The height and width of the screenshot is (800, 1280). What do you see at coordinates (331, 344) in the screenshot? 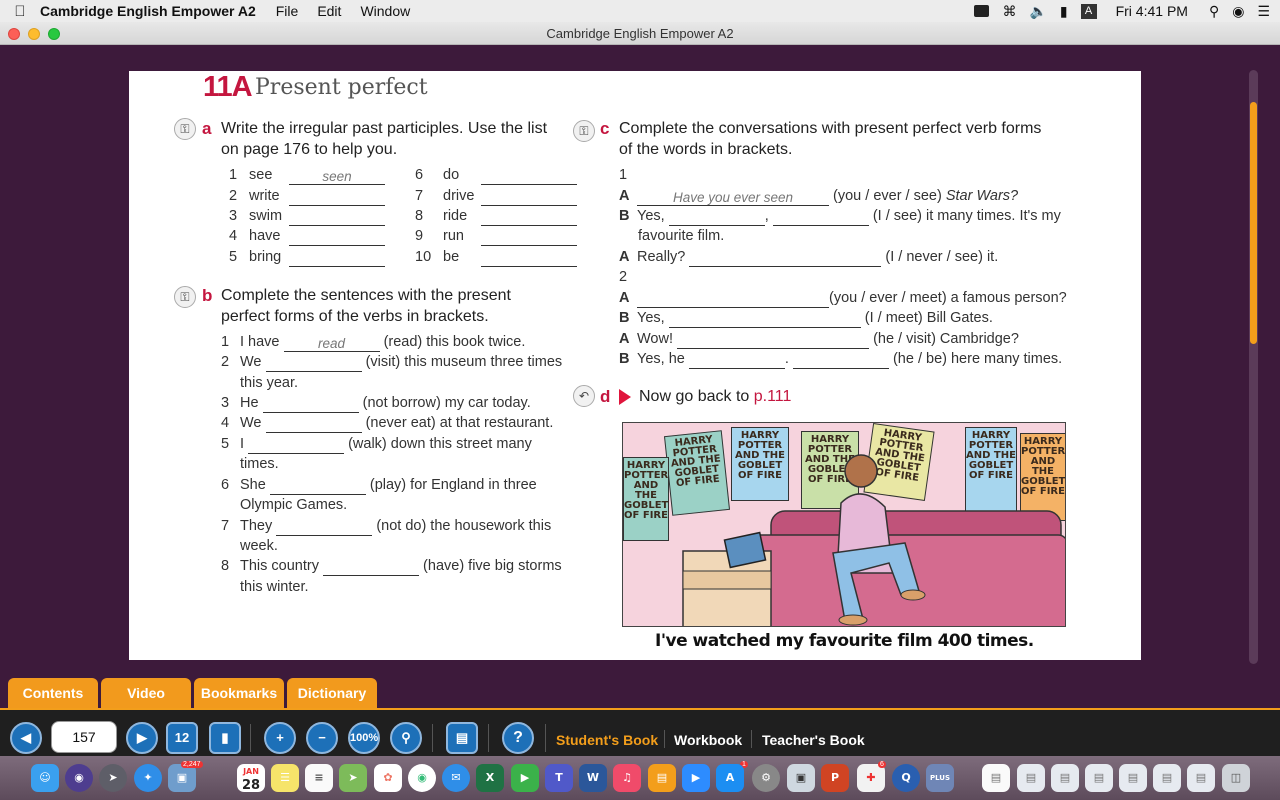
I see `answer-blank: read` at bounding box center [331, 344].